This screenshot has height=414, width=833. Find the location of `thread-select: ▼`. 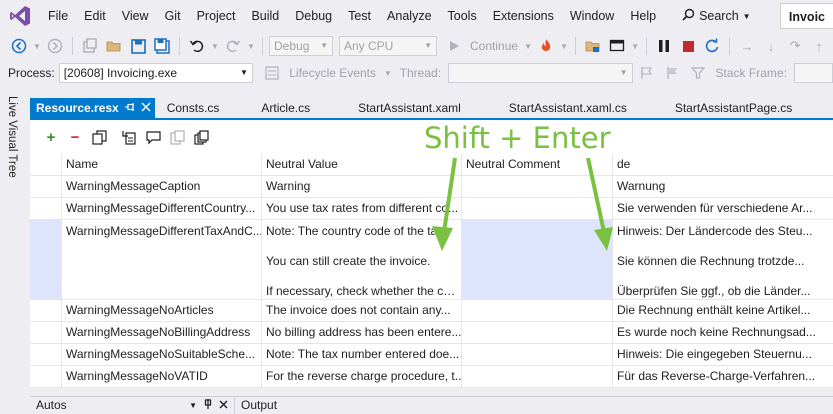

thread-select: ▼ is located at coordinates (540, 73).